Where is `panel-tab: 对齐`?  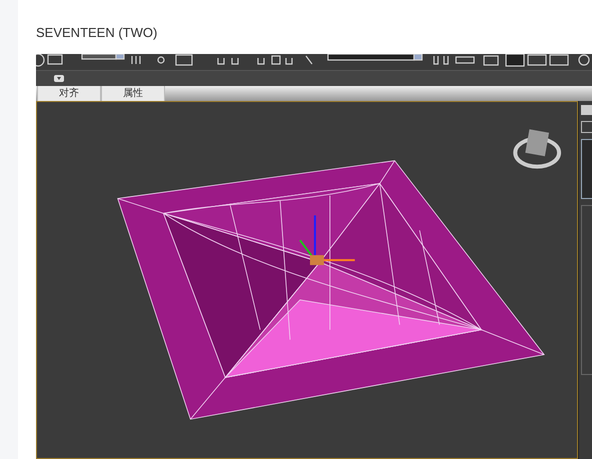 panel-tab: 对齐 is located at coordinates (69, 93).